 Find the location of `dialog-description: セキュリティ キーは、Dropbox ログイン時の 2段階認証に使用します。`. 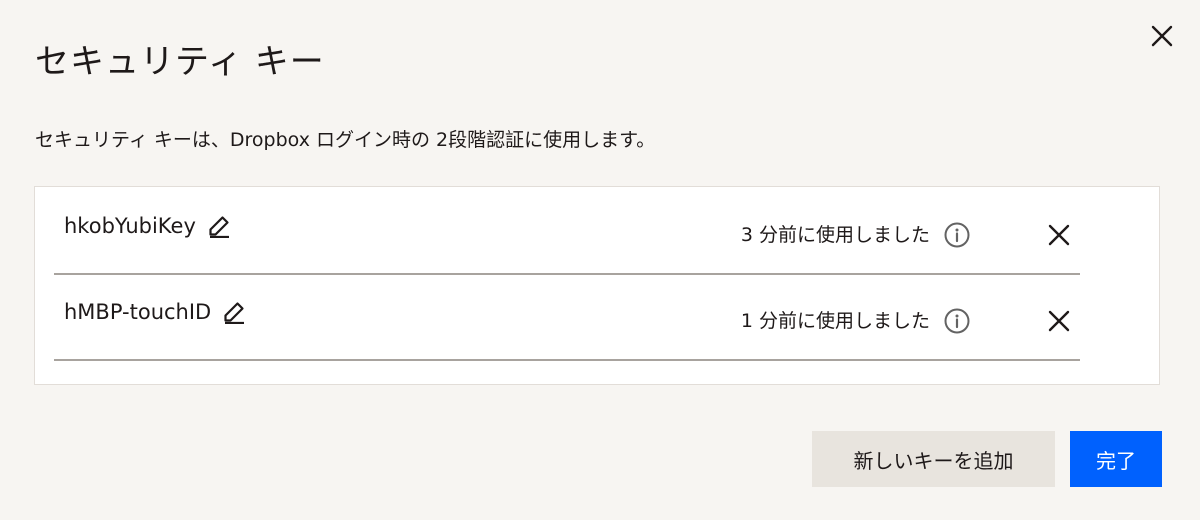

dialog-description: セキュリティ キーは、Dropbox ログイン時の 2段階認証に使用します。 is located at coordinates (345, 140).